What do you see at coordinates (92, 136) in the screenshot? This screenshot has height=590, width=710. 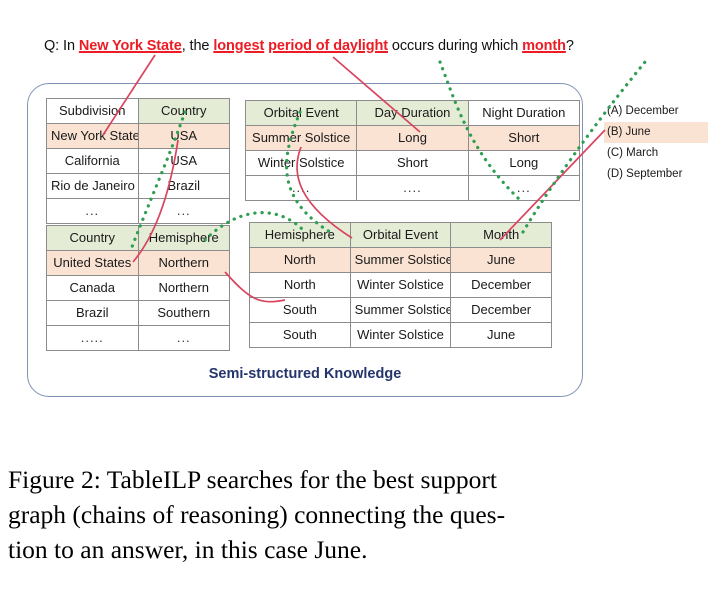 I see `table-cell: New York State` at bounding box center [92, 136].